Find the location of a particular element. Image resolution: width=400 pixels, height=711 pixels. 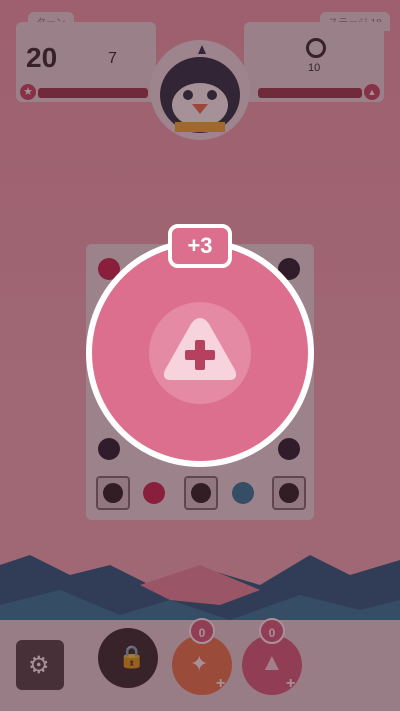

bonus-icon-circle is located at coordinates (200, 353).